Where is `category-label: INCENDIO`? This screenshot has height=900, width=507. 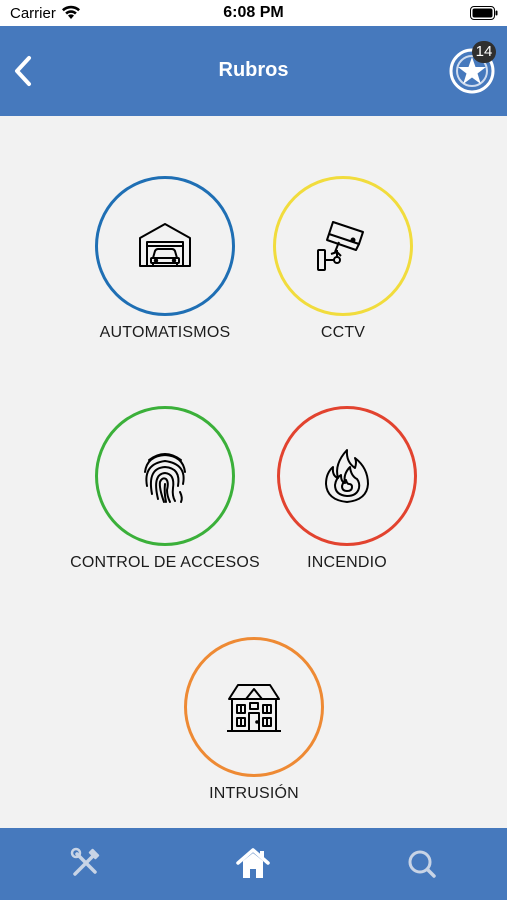
category-label: INCENDIO is located at coordinates (347, 562).